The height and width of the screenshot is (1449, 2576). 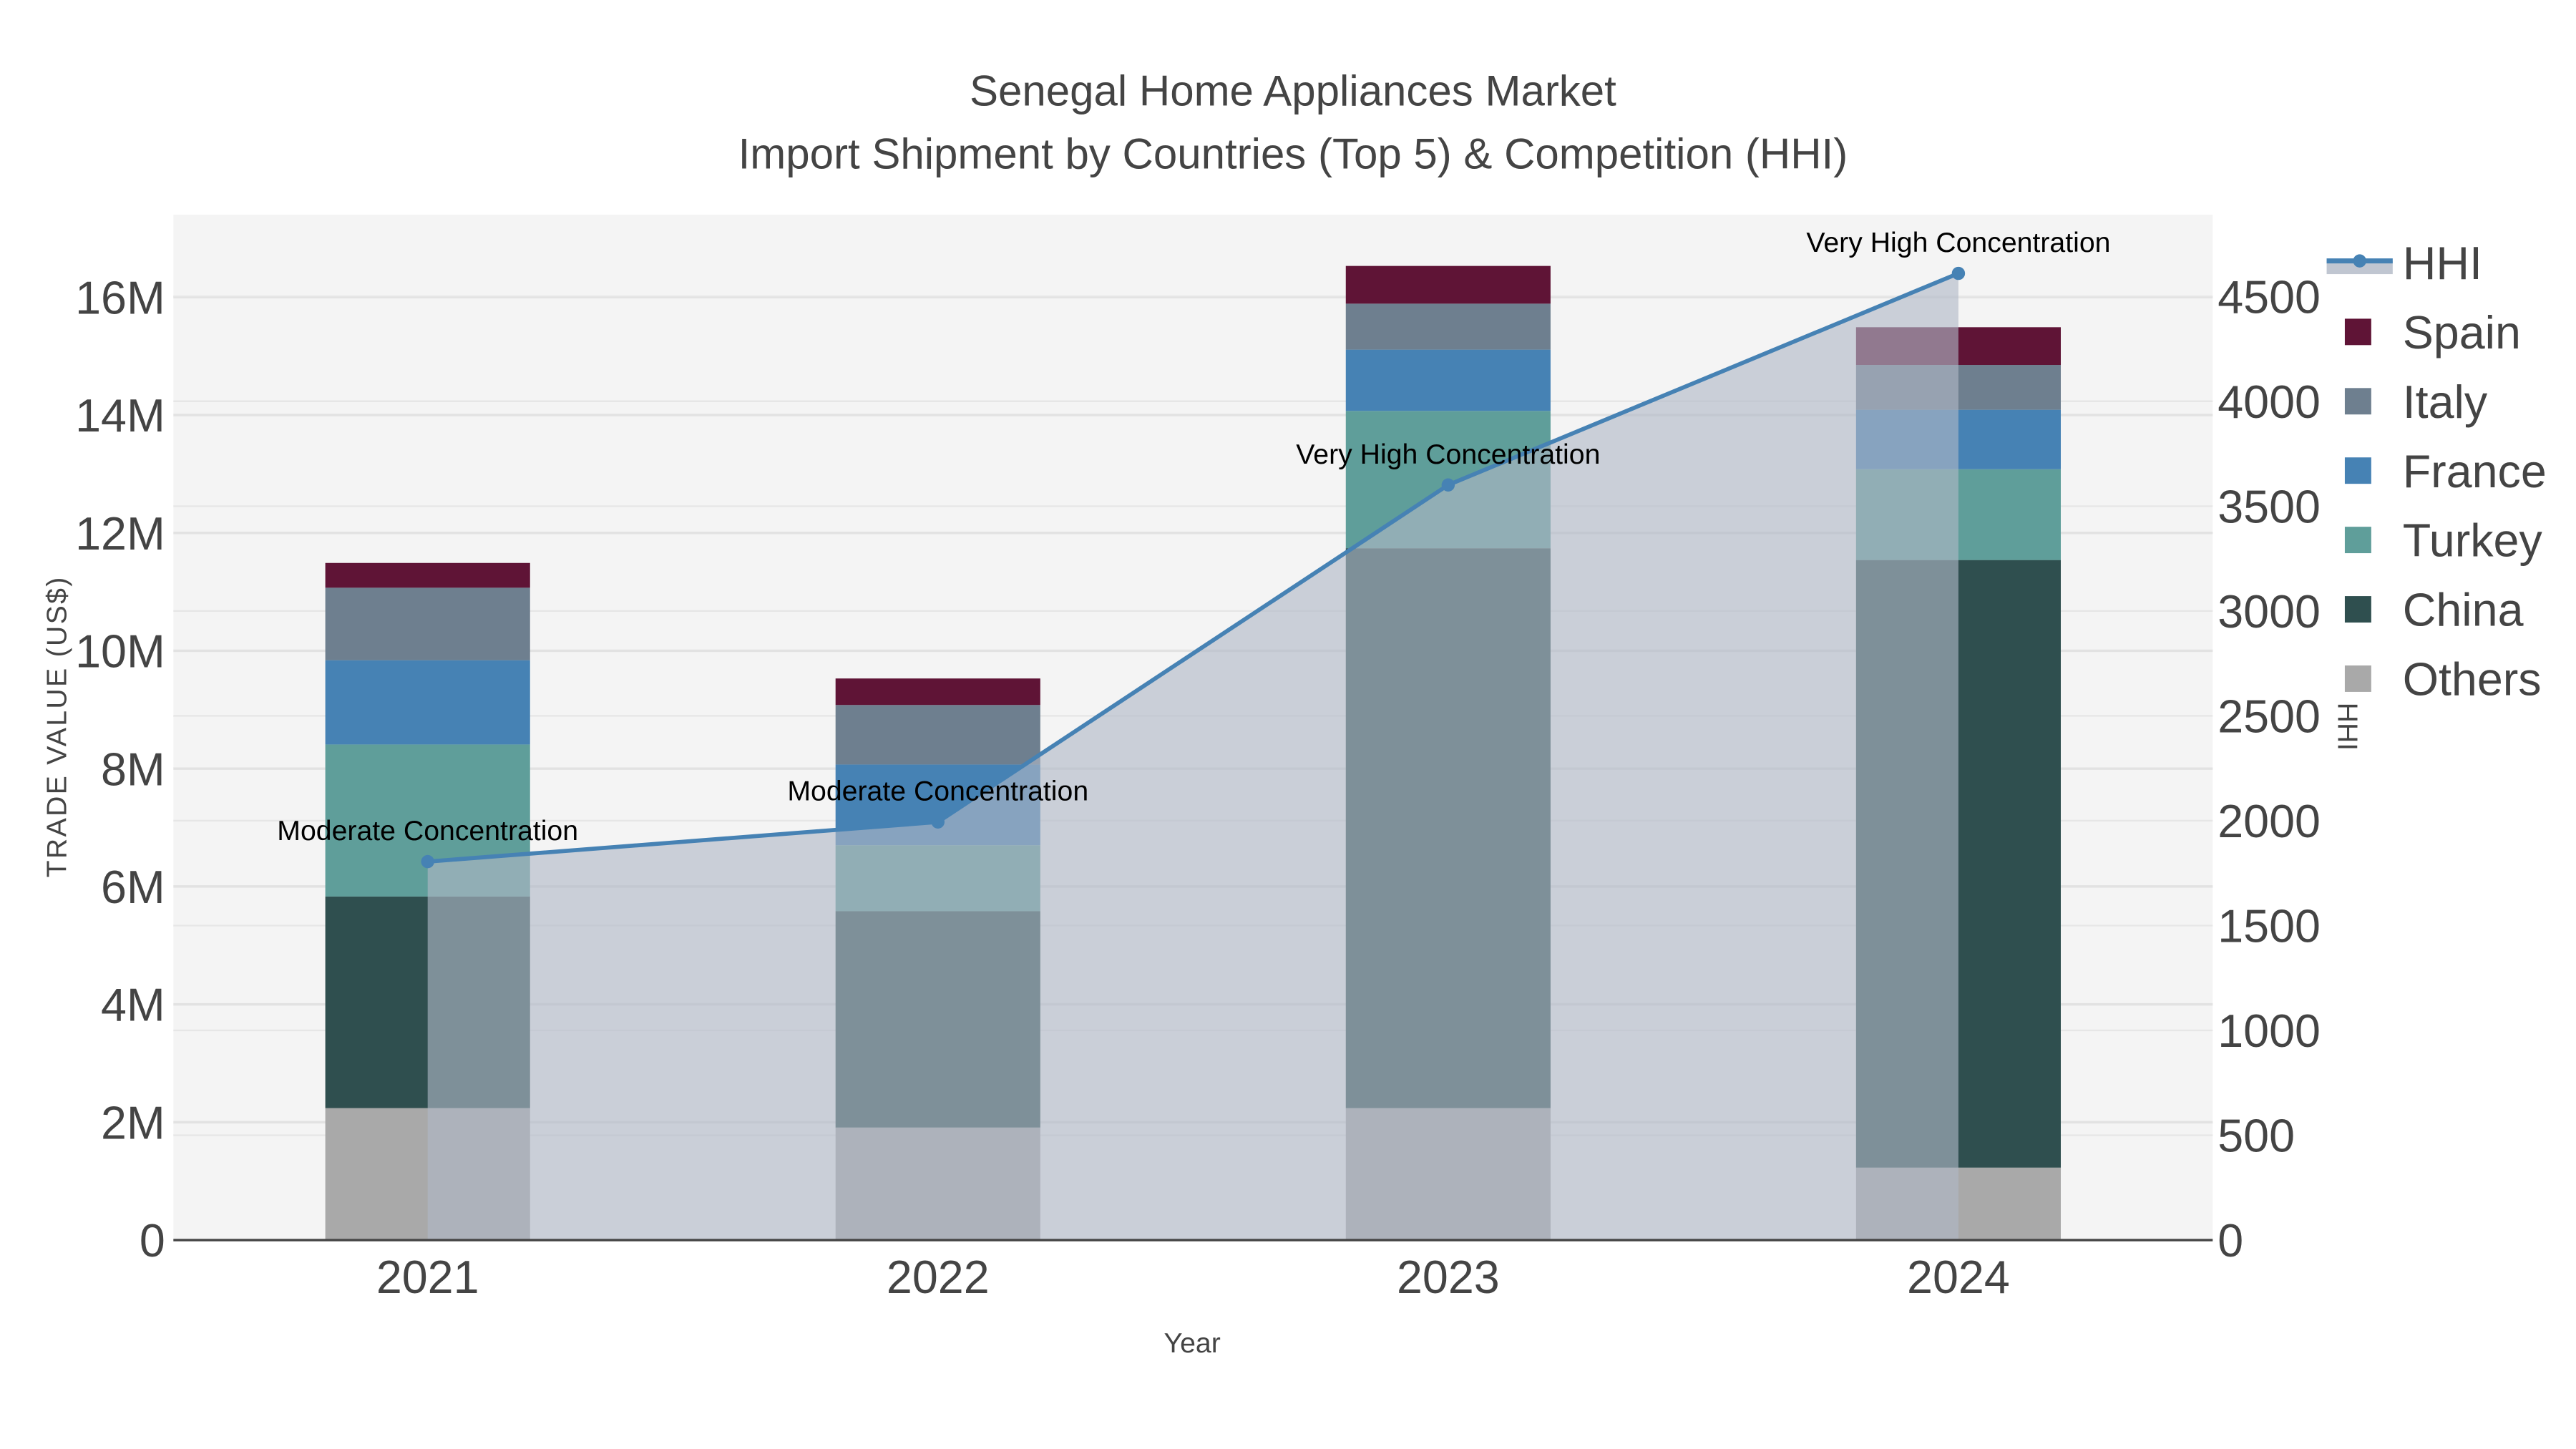 I want to click on y-tick-label: 4M, so click(x=133, y=1005).